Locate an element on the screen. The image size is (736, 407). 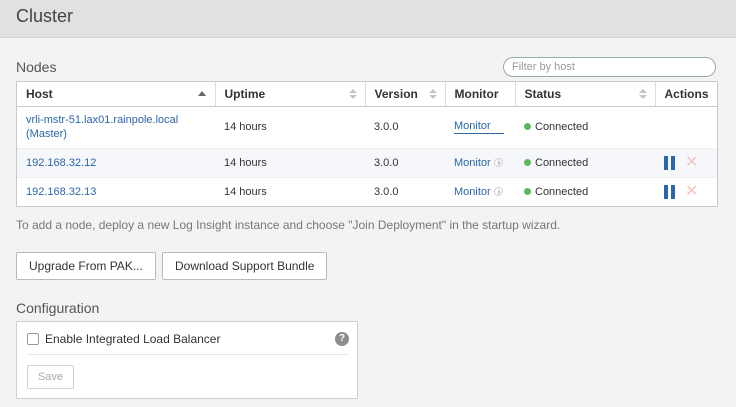
load-balancer-row: Enable Integrated Load Balancer ? is located at coordinates (188, 343).